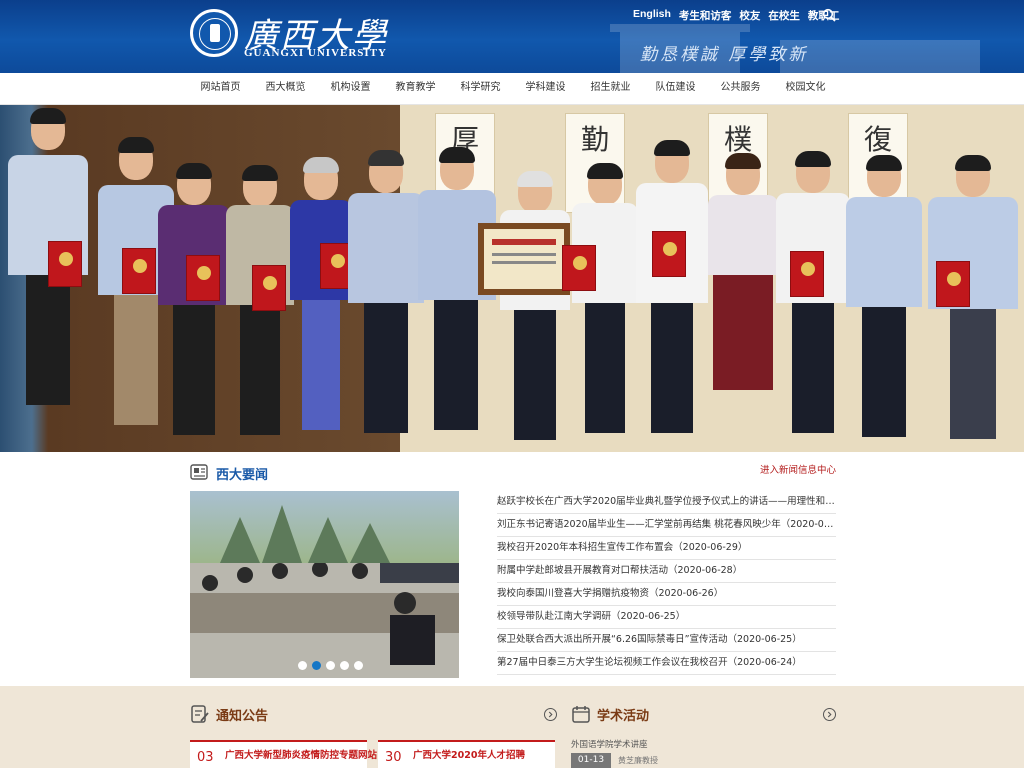 The image size is (1024, 768). What do you see at coordinates (242, 716) in the screenshot?
I see `notice-title: 通知公告` at bounding box center [242, 716].